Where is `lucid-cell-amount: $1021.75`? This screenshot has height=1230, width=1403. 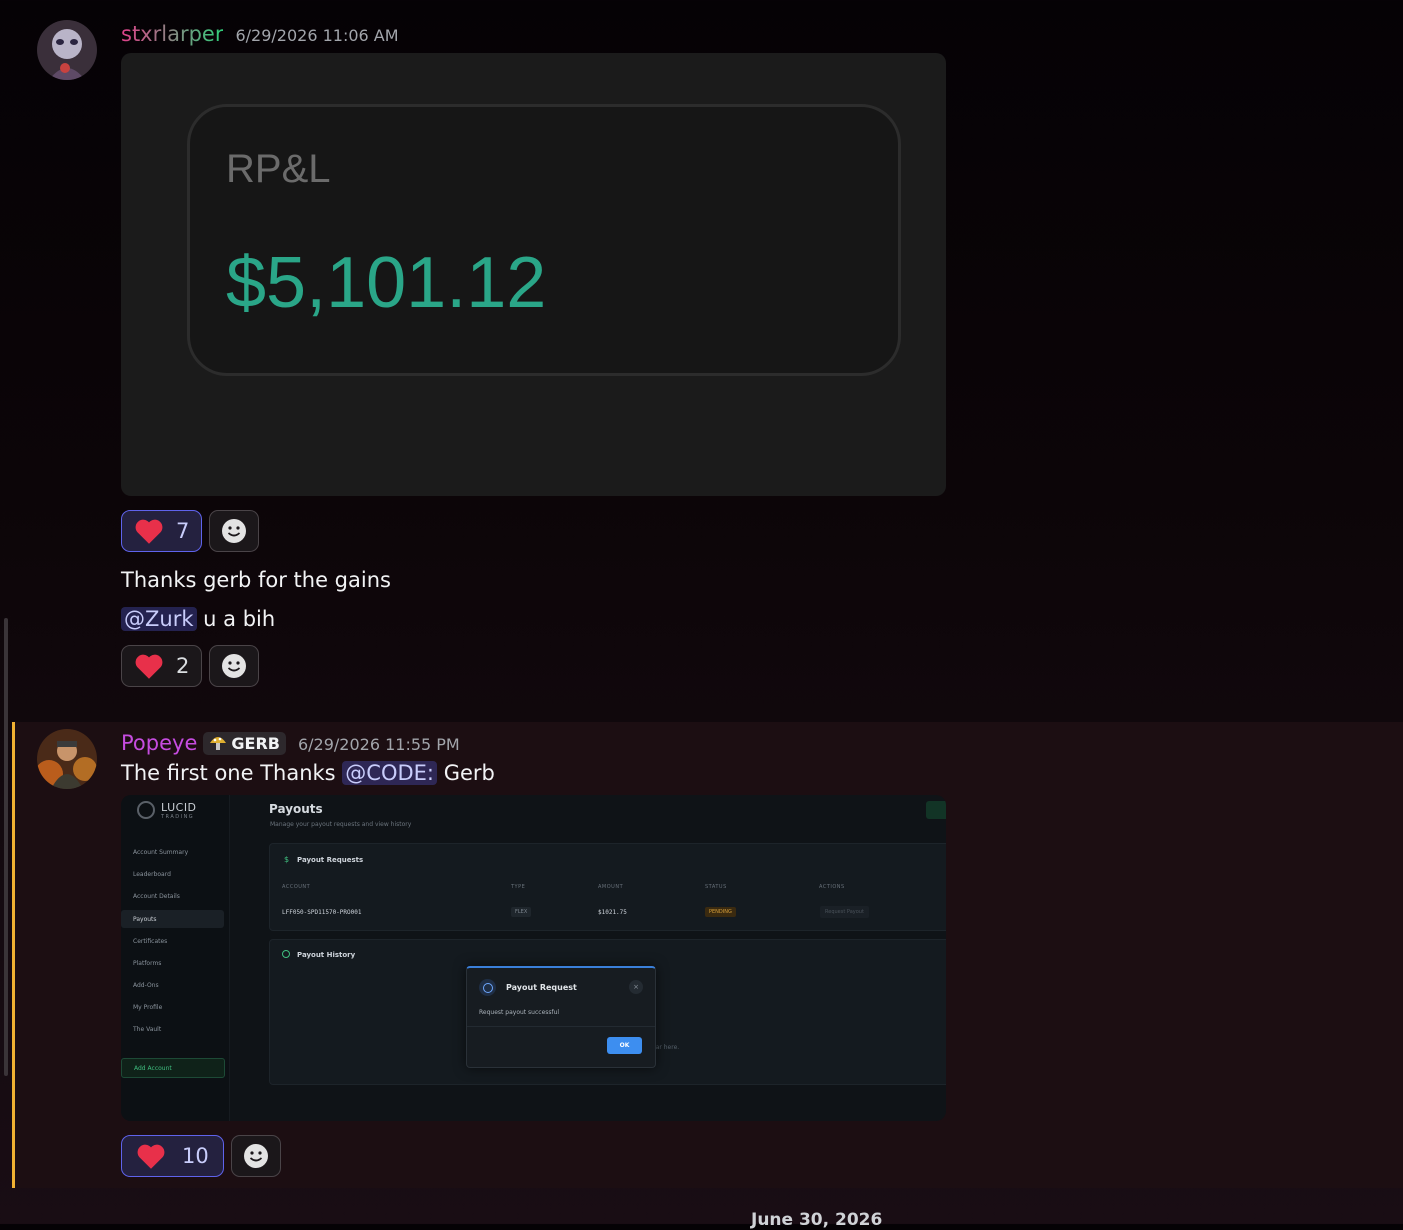
lucid-cell-amount: $1021.75 is located at coordinates (612, 912).